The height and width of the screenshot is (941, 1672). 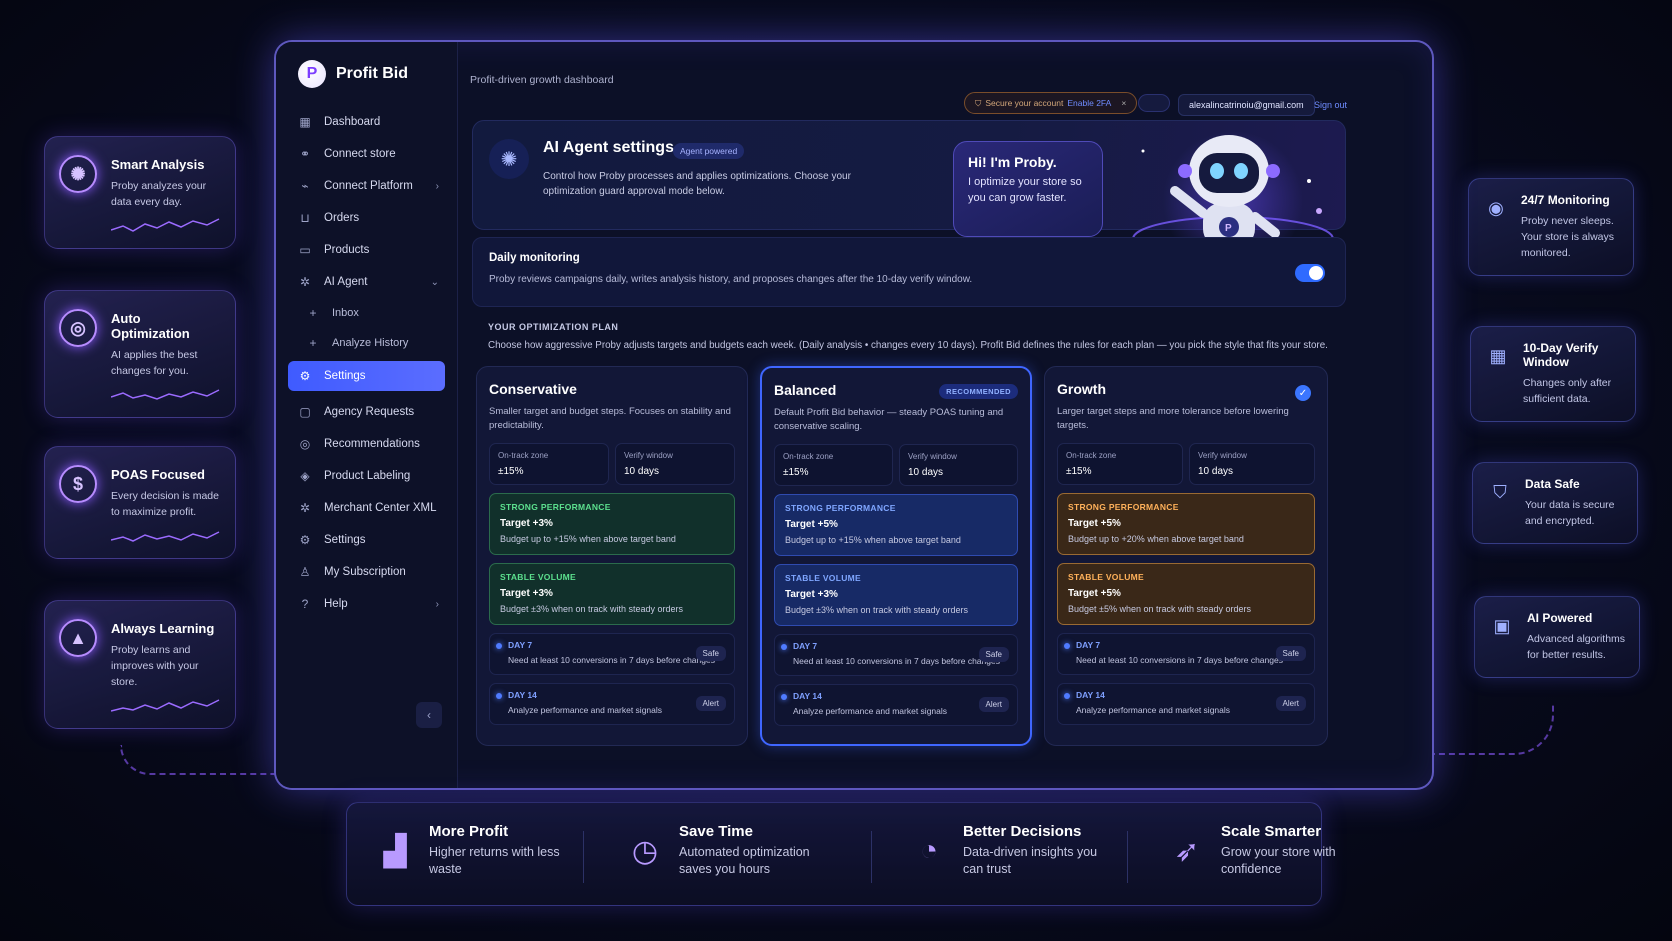 I want to click on sidebar-item-subscription: ♙ My Subscription, so click(x=366, y=572).